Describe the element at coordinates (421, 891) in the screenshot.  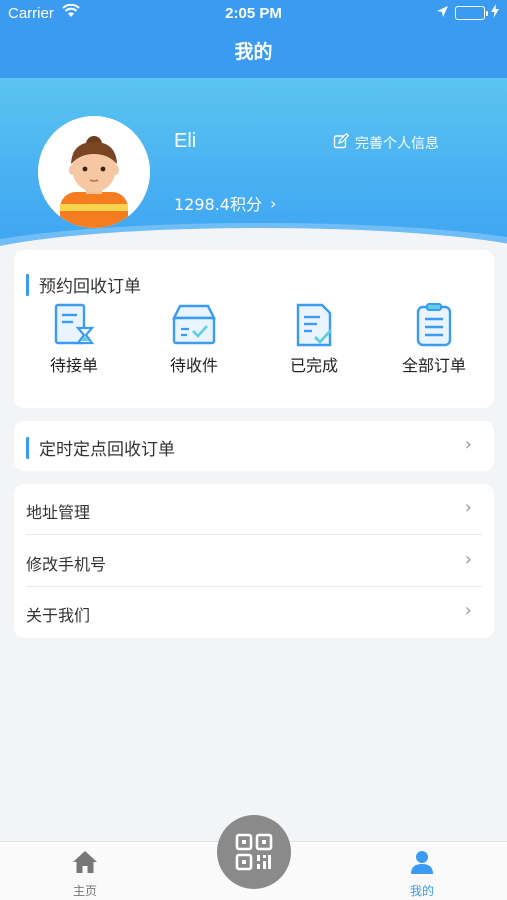
I see `tab-mine-label: 我的` at that location.